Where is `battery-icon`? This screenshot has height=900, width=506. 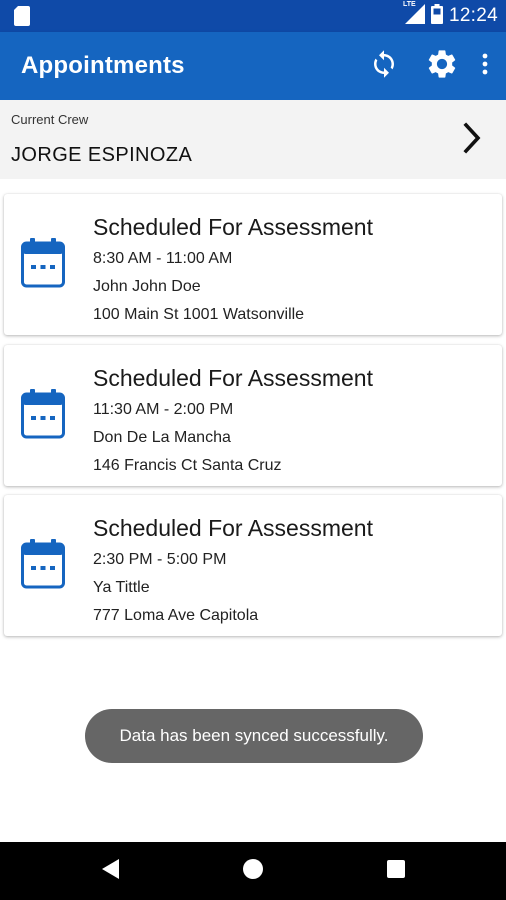
battery-icon is located at coordinates (436, 16).